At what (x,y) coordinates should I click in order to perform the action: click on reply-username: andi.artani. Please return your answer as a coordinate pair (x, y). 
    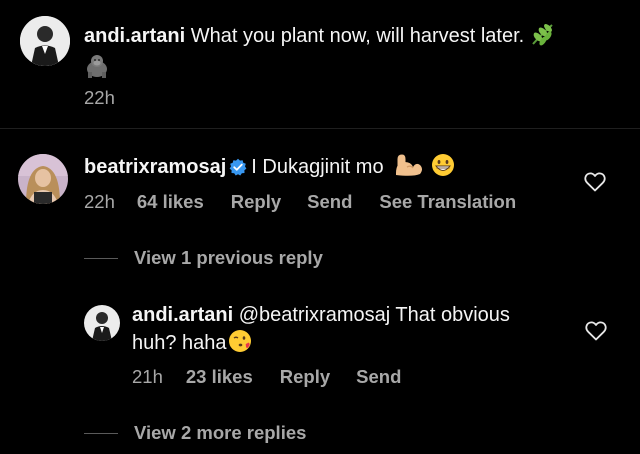
    Looking at the image, I should click on (182, 315).